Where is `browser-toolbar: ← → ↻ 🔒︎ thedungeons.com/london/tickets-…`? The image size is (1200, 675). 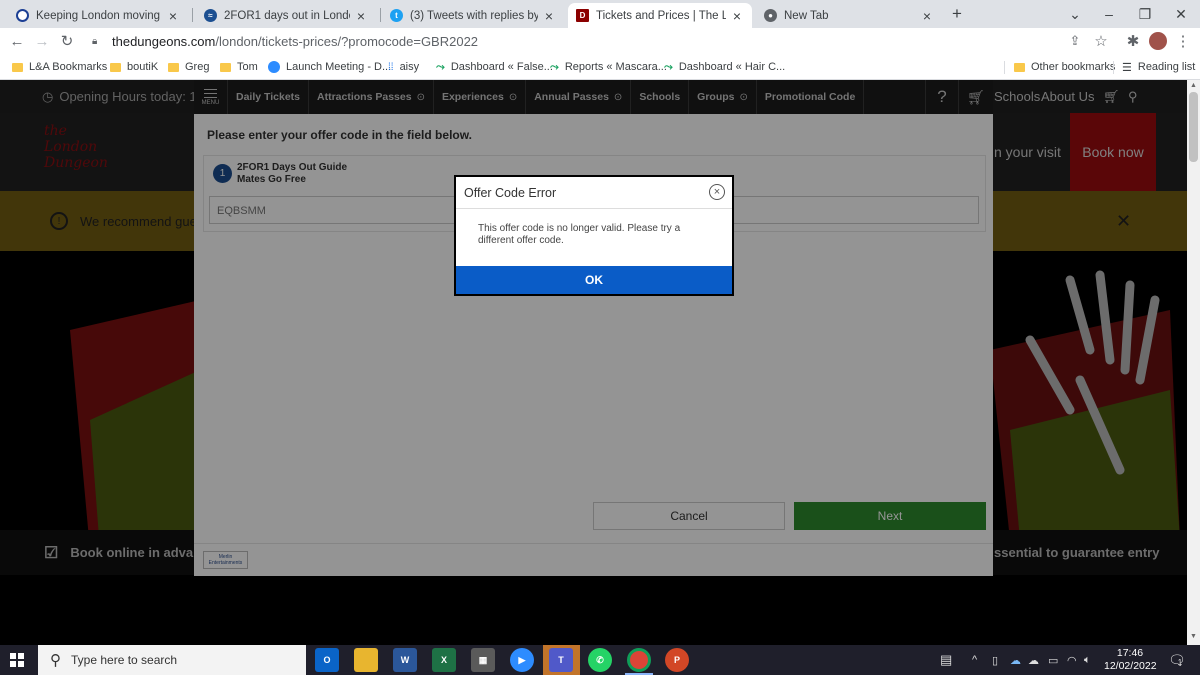 browser-toolbar: ← → ↻ 🔒︎ thedungeons.com/london/tickets-… is located at coordinates (600, 41).